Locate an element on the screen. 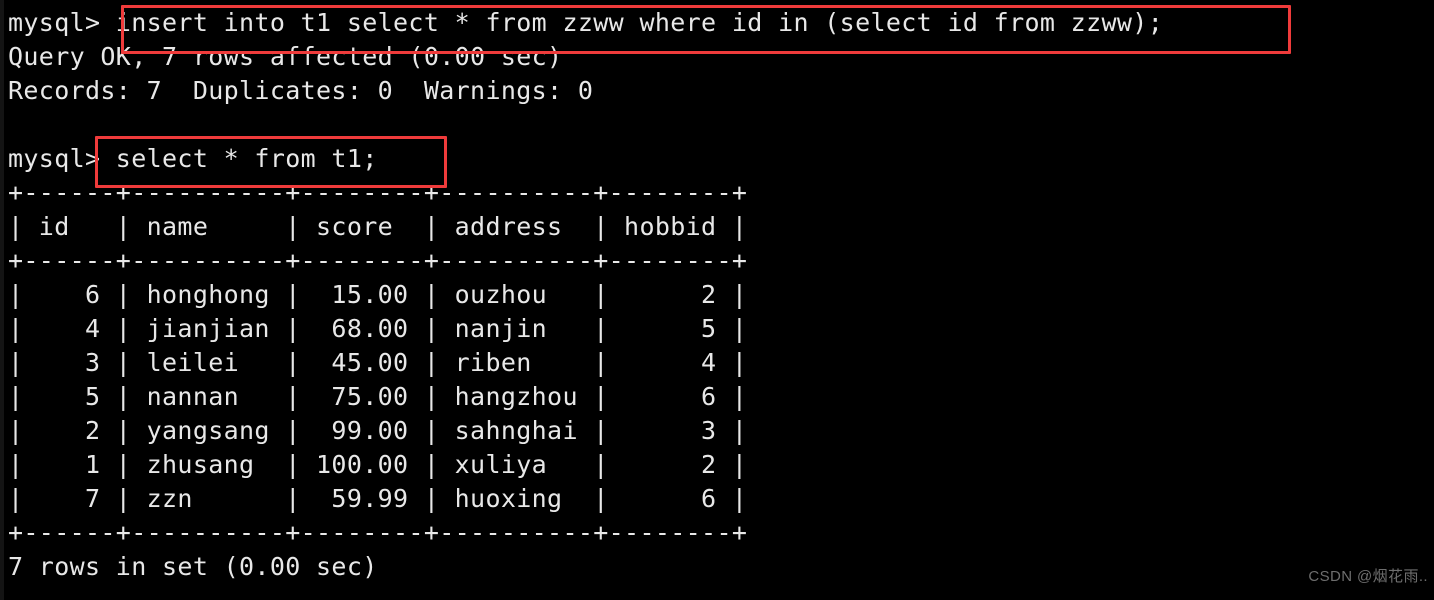  console-line-rows-in-set: 7 rows in set (0.00 sec) is located at coordinates (193, 566).